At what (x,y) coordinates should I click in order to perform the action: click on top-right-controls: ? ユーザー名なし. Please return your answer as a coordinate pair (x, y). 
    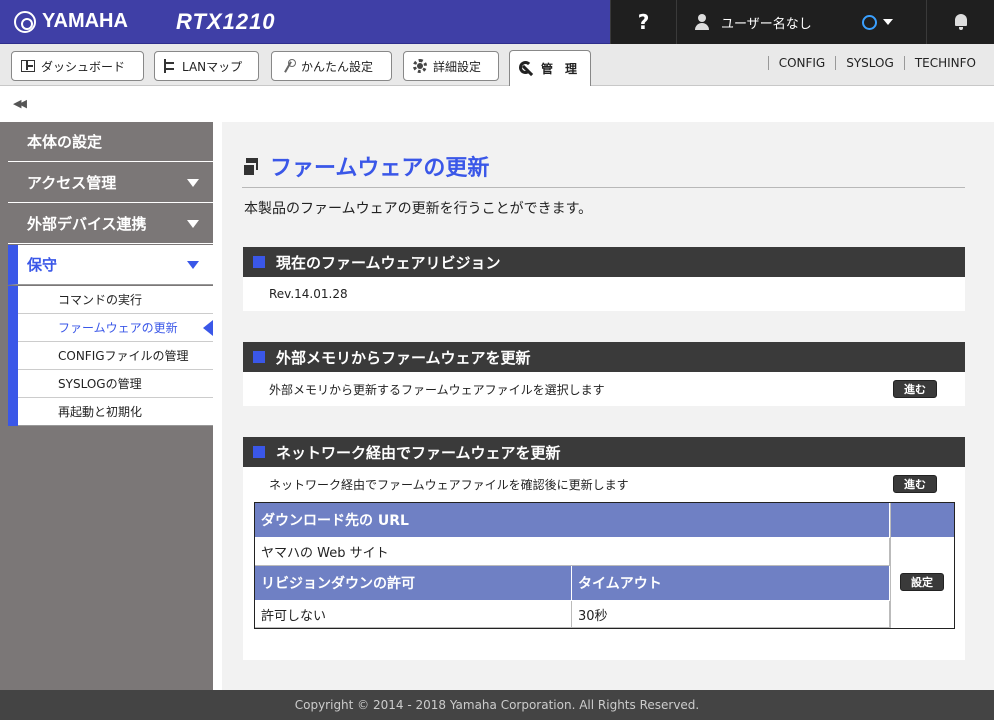
    Looking at the image, I should click on (802, 22).